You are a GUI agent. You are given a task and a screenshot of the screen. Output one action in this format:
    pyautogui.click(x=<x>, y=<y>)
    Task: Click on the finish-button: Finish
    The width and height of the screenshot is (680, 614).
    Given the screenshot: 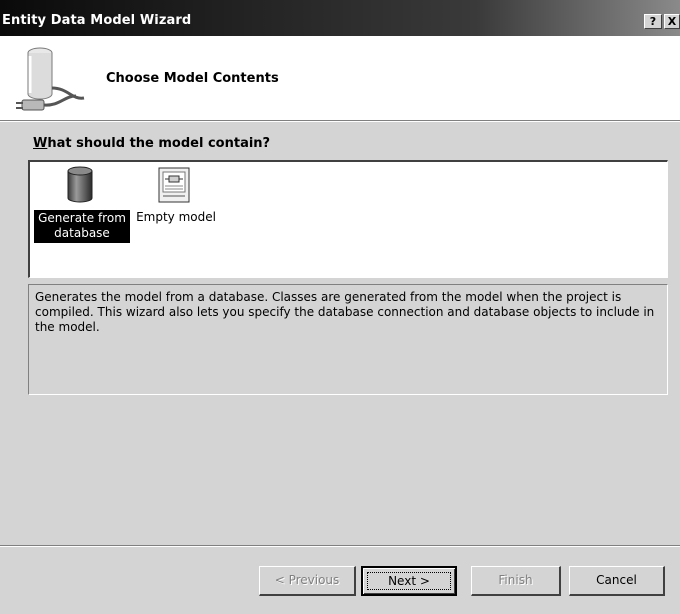 What is the action you would take?
    pyautogui.click(x=516, y=581)
    